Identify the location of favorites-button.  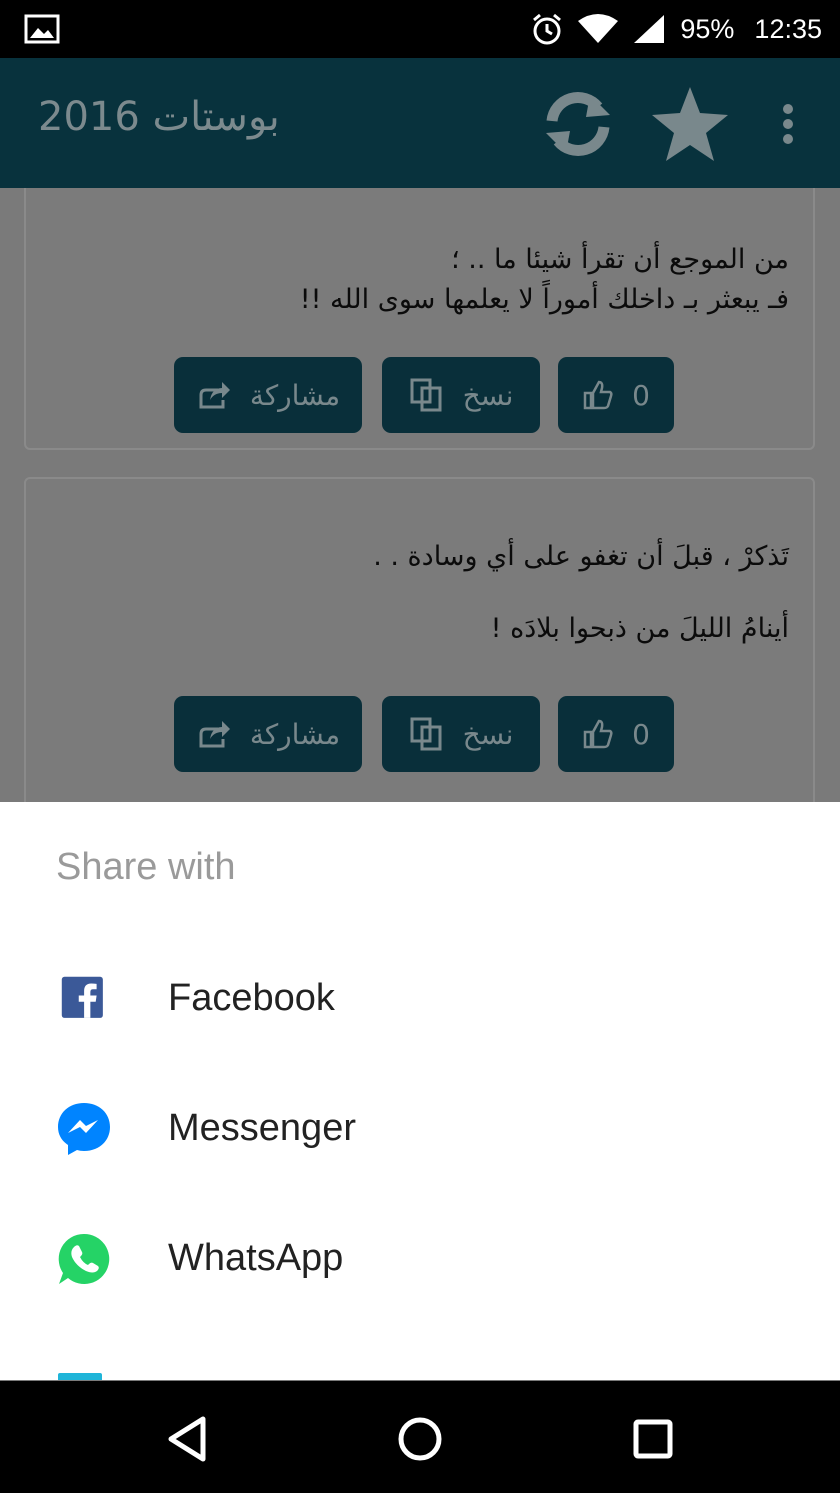
(690, 124).